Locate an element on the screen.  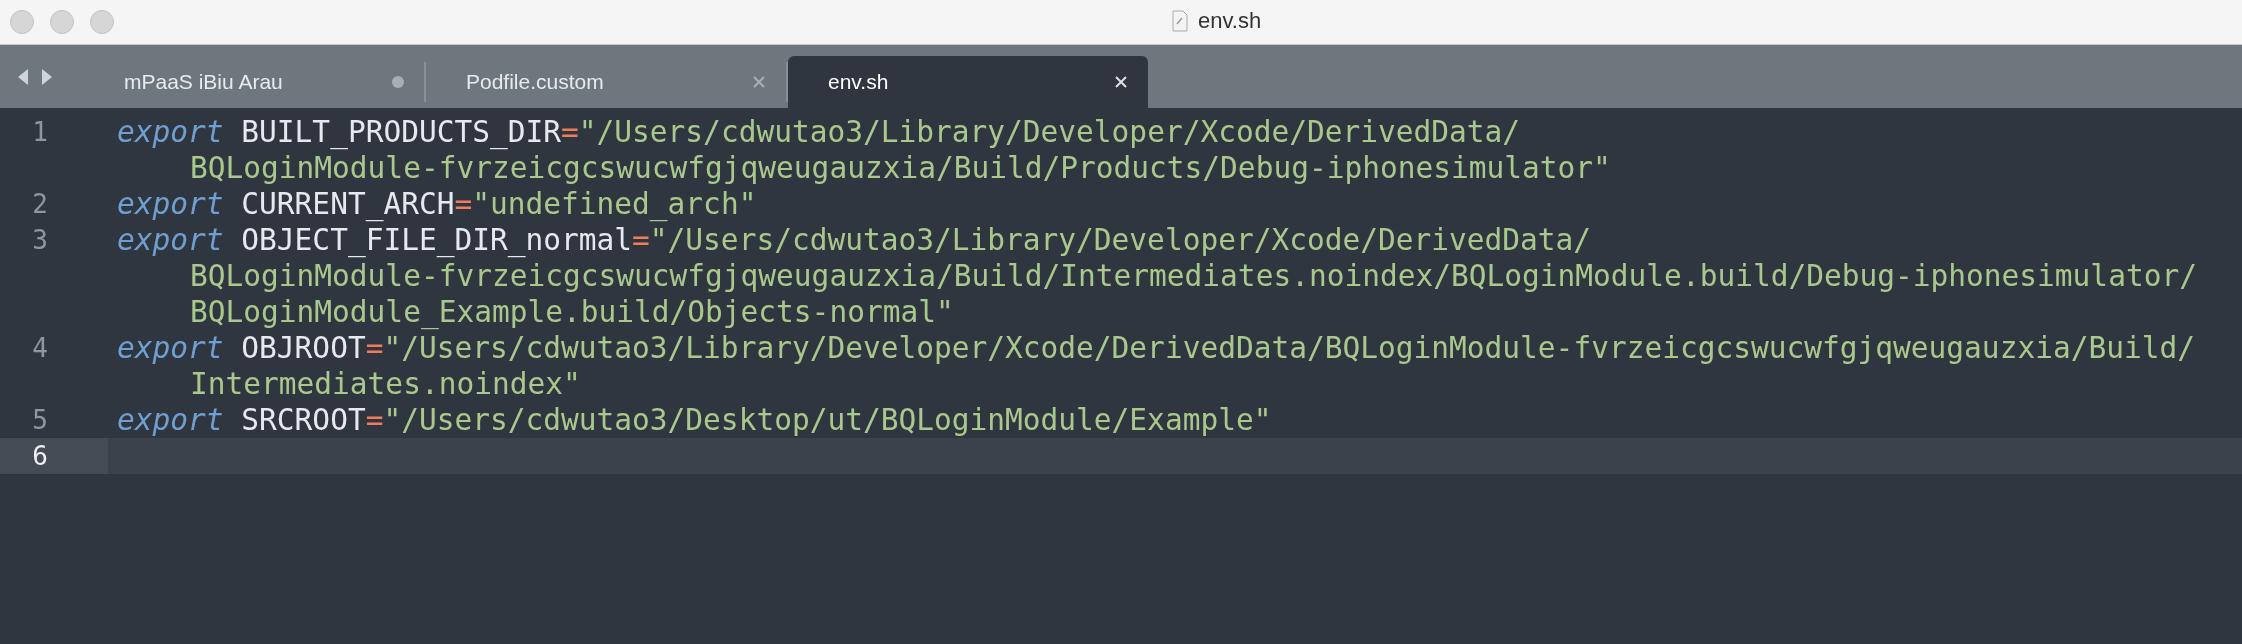
string-literal: Intermediates.noindex" is located at coordinates (385, 384).